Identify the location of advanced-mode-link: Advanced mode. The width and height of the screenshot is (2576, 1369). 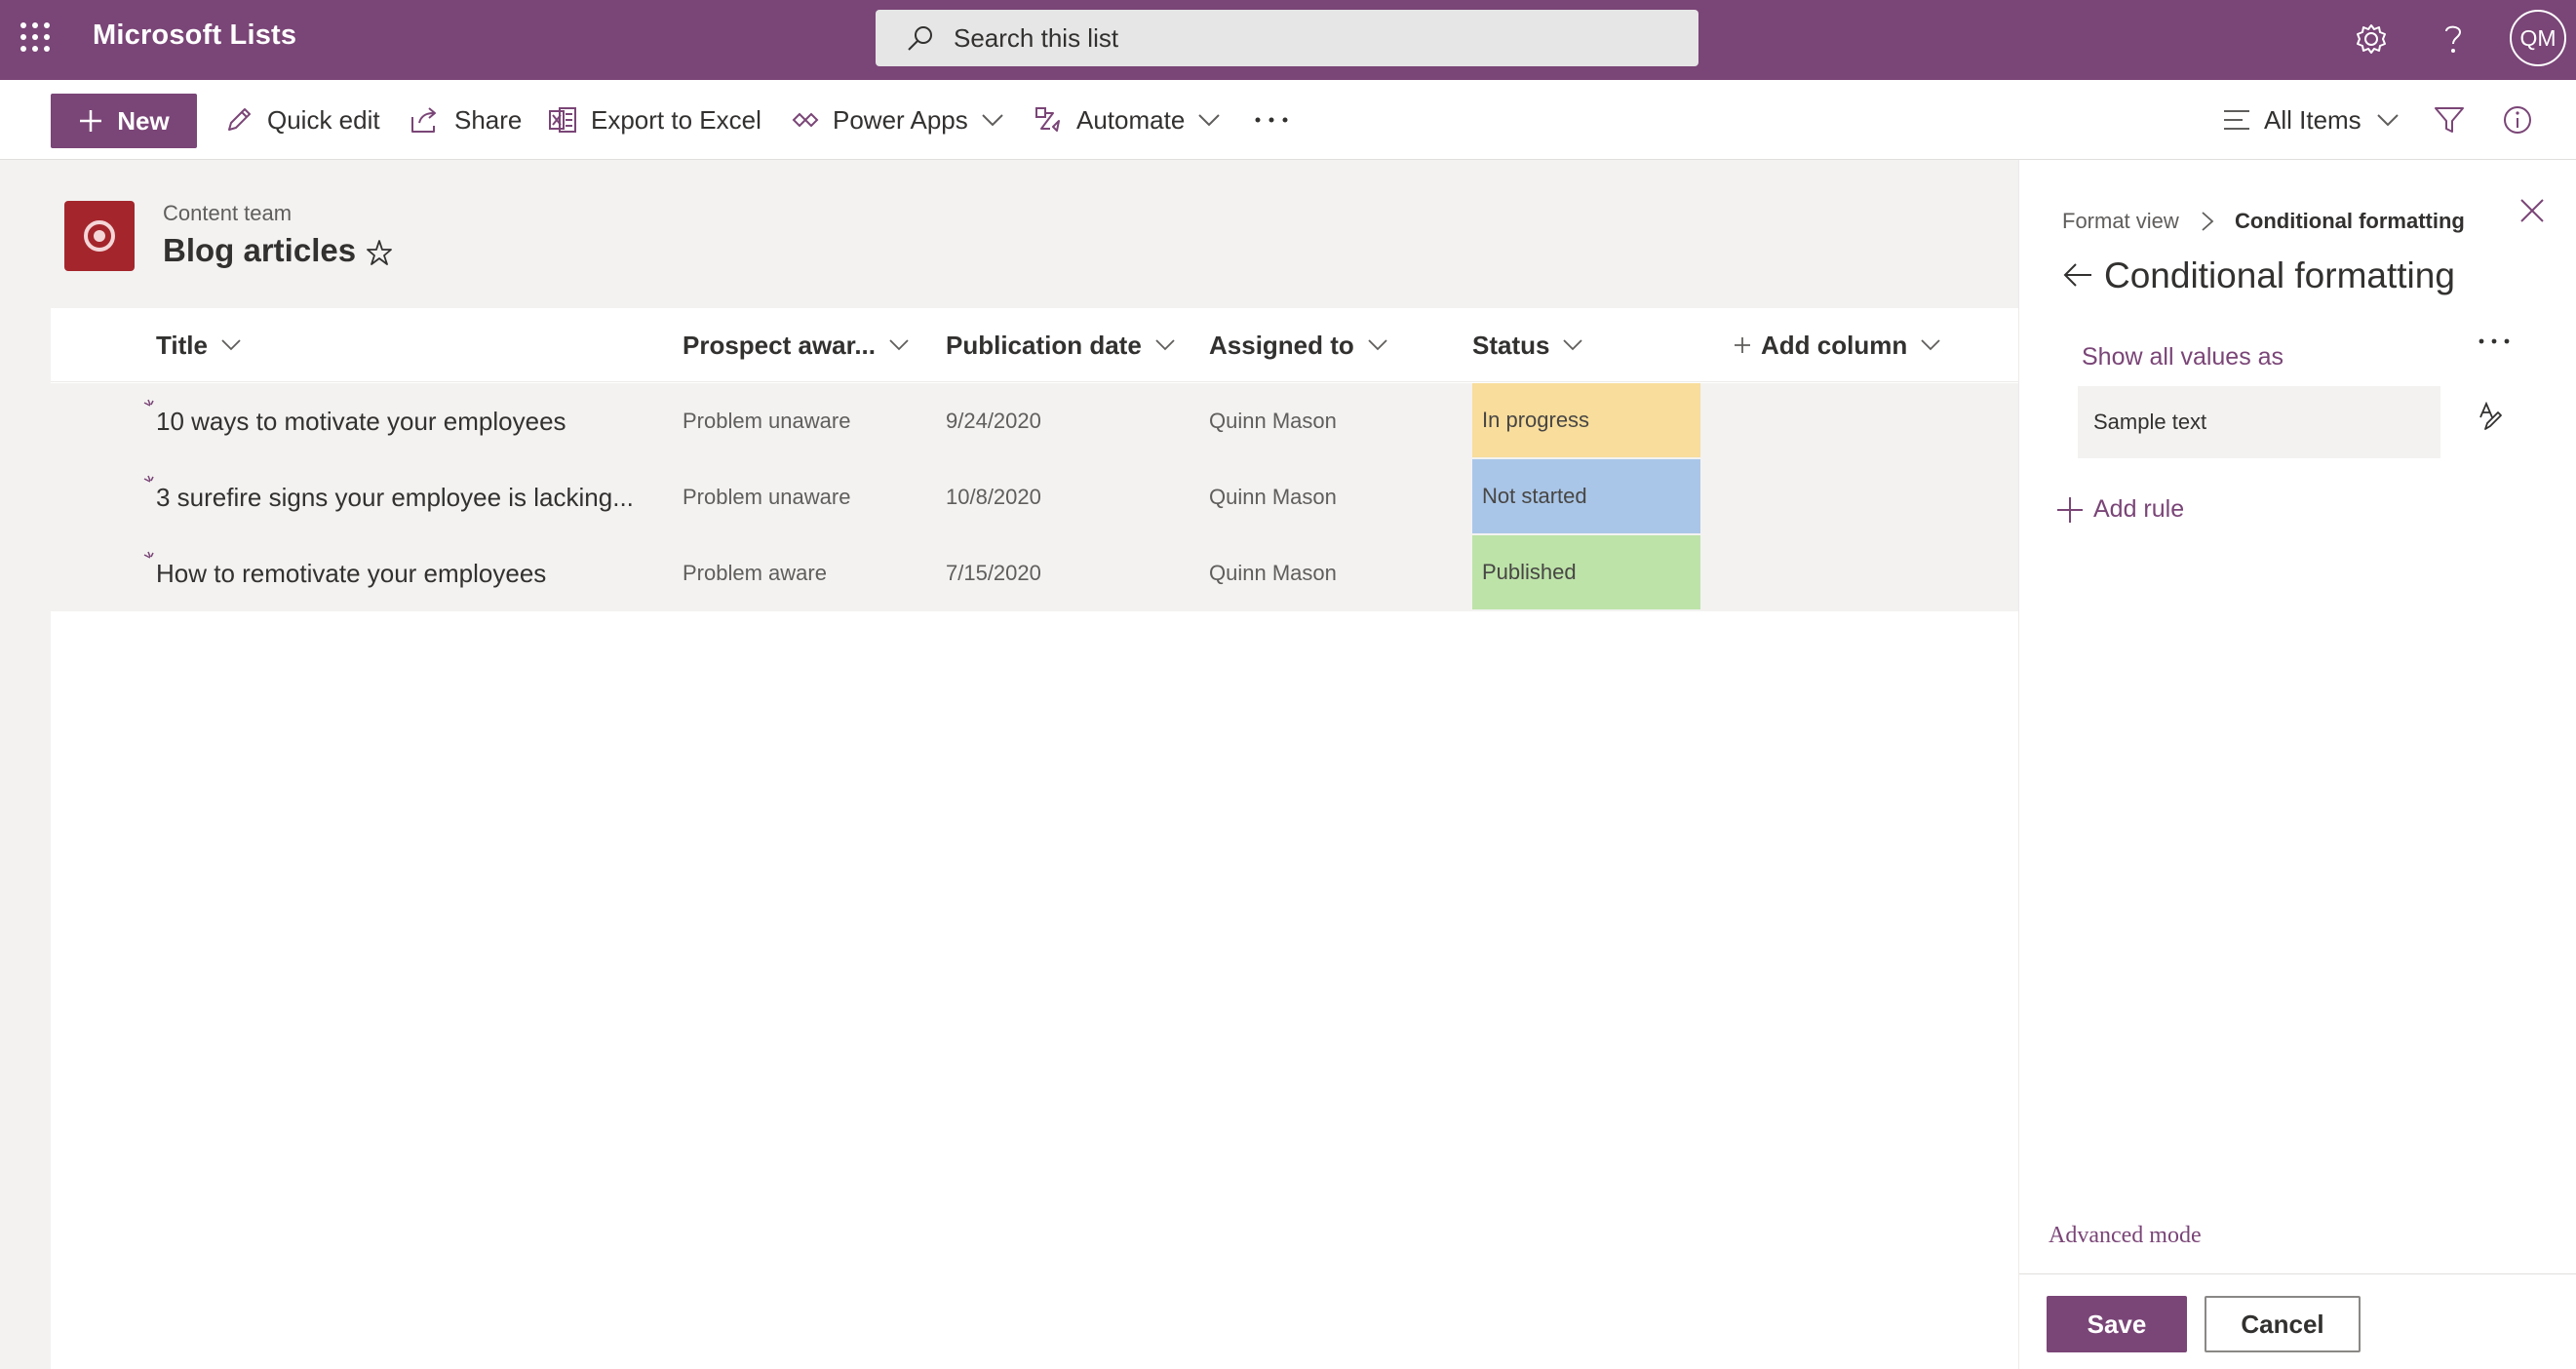
(2125, 1236).